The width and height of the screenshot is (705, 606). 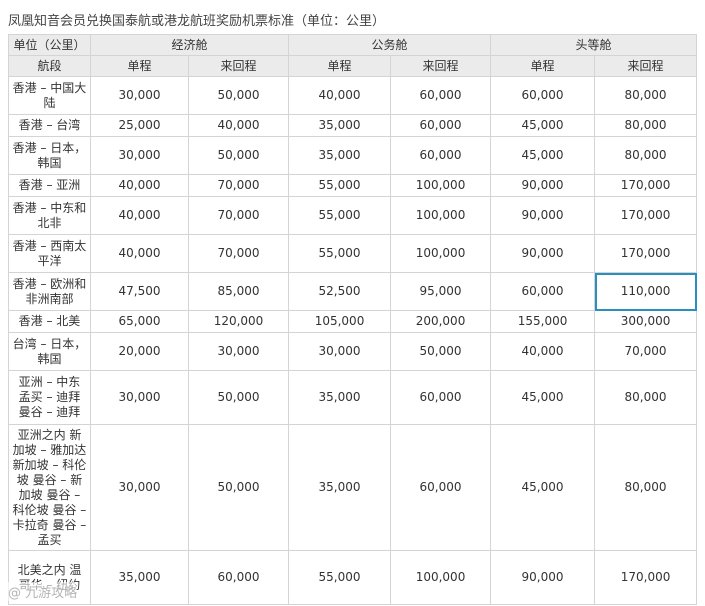 I want to click on first-header: 头等舱, so click(x=594, y=45).